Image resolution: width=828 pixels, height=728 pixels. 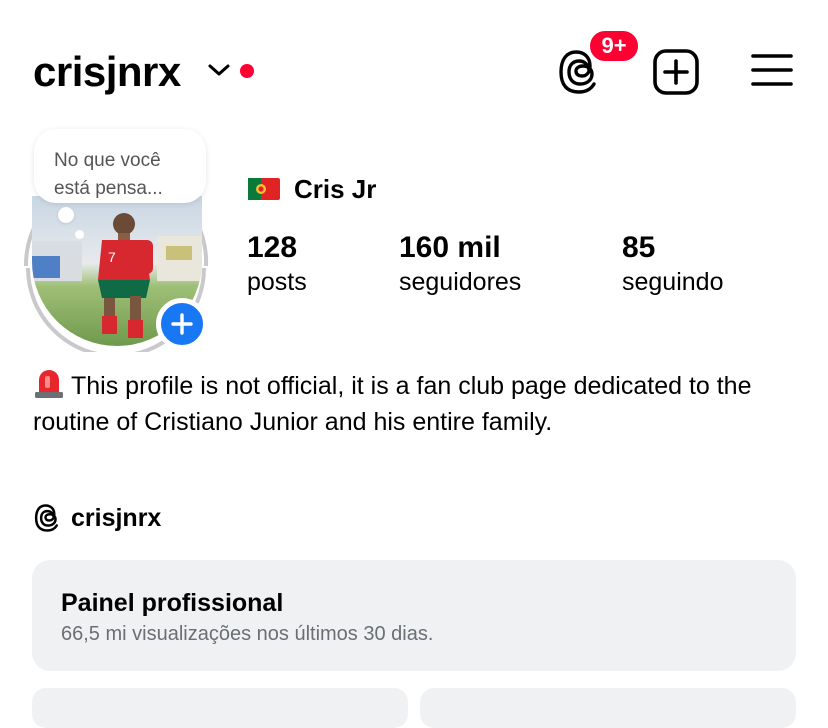 I want to click on stat-followers: 160 mil seguidores, so click(x=460, y=264).